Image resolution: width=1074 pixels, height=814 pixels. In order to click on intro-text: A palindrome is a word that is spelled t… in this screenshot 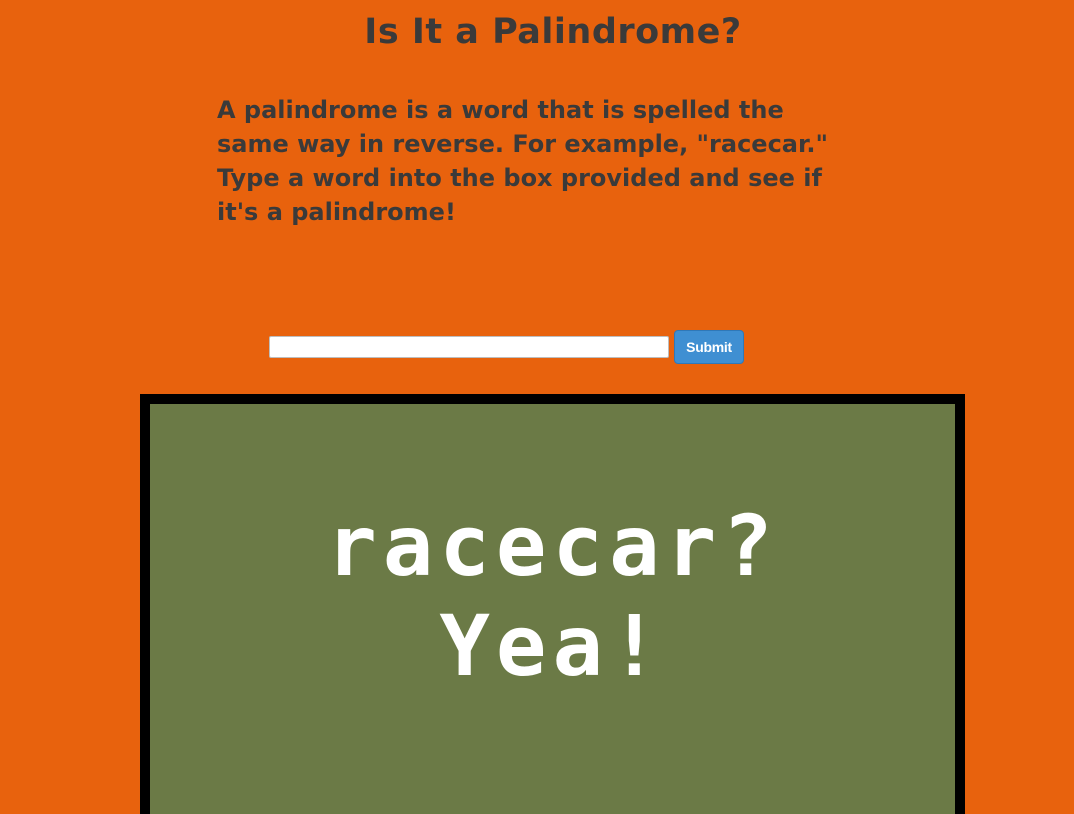, I will do `click(523, 161)`.